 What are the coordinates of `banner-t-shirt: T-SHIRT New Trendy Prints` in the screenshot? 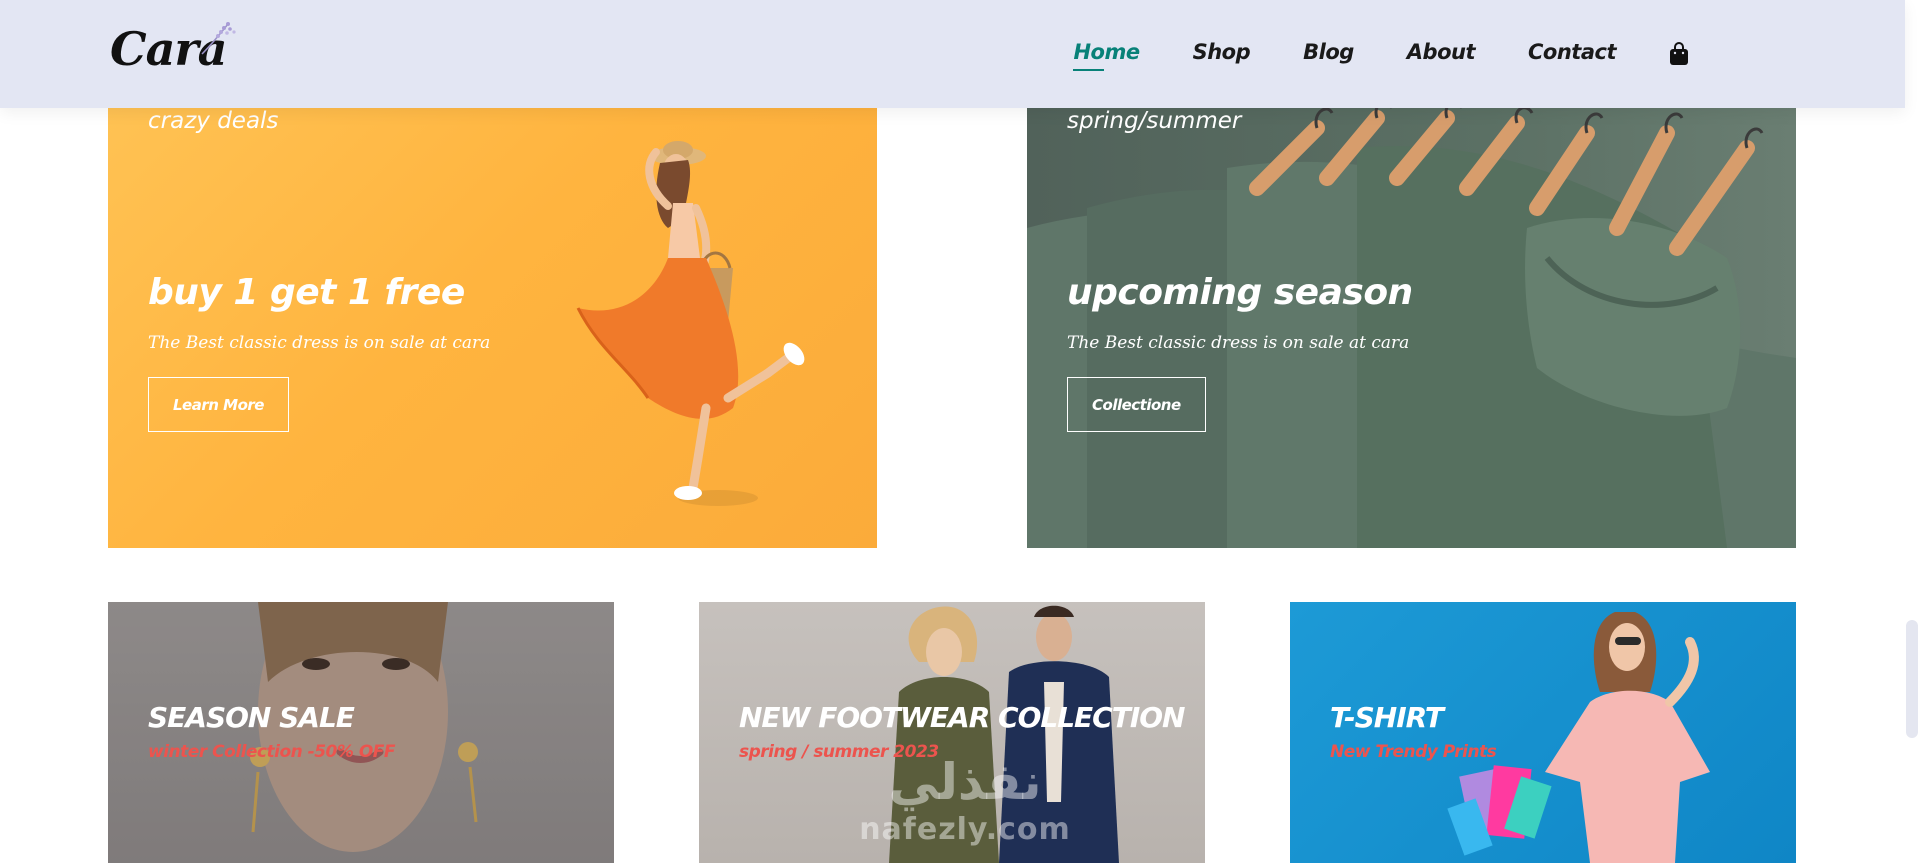 It's located at (1543, 732).